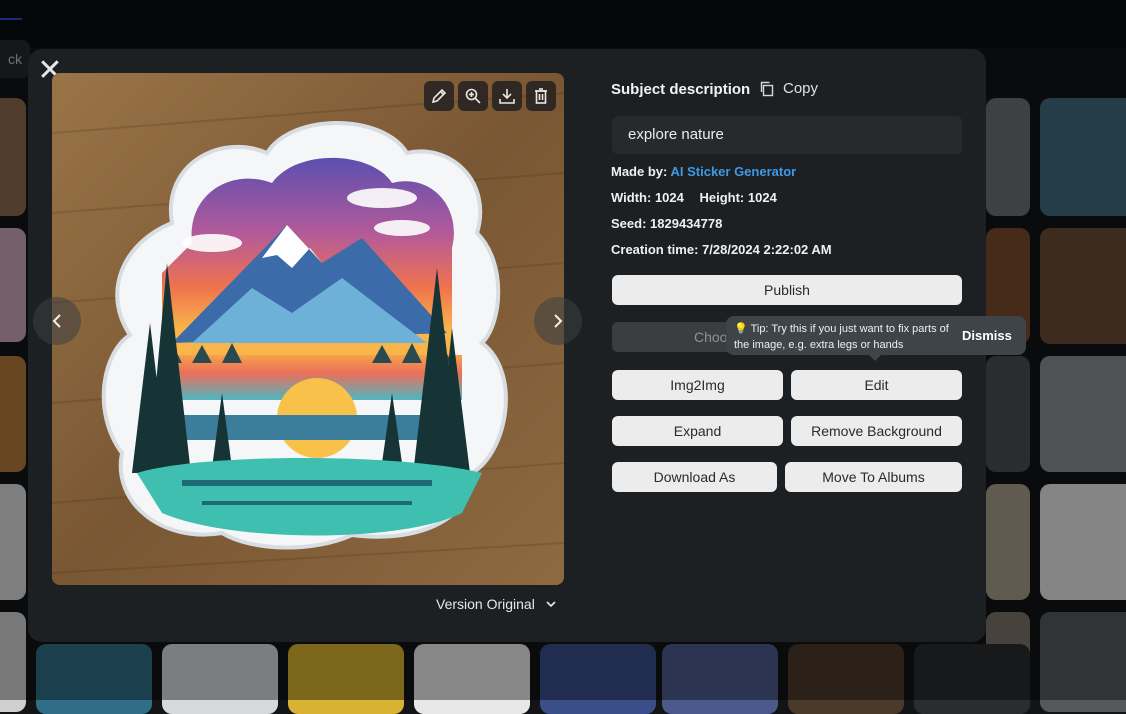  Describe the element at coordinates (686, 223) in the screenshot. I see `seed-value: 1829434778` at that location.